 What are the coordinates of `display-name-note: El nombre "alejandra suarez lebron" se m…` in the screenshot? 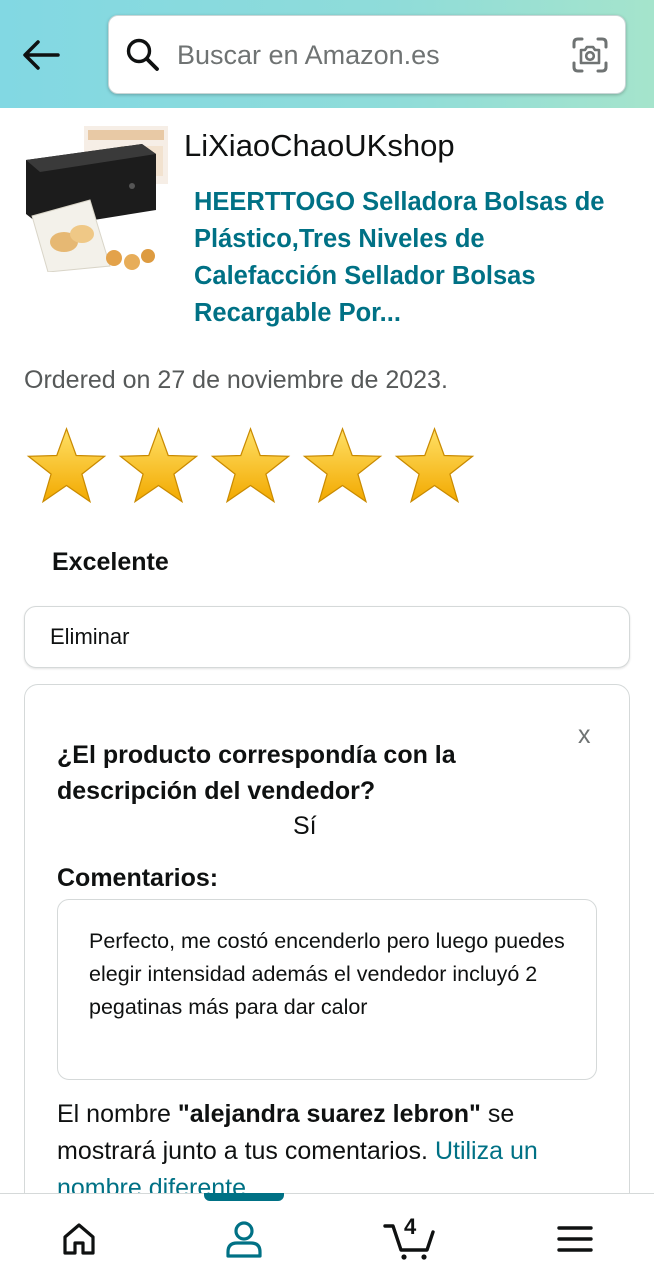 It's located at (337, 1151).